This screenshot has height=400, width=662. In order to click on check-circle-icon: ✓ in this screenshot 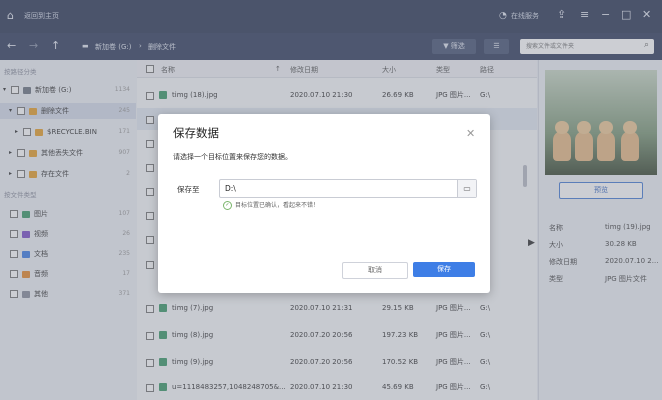, I will do `click(227, 205)`.